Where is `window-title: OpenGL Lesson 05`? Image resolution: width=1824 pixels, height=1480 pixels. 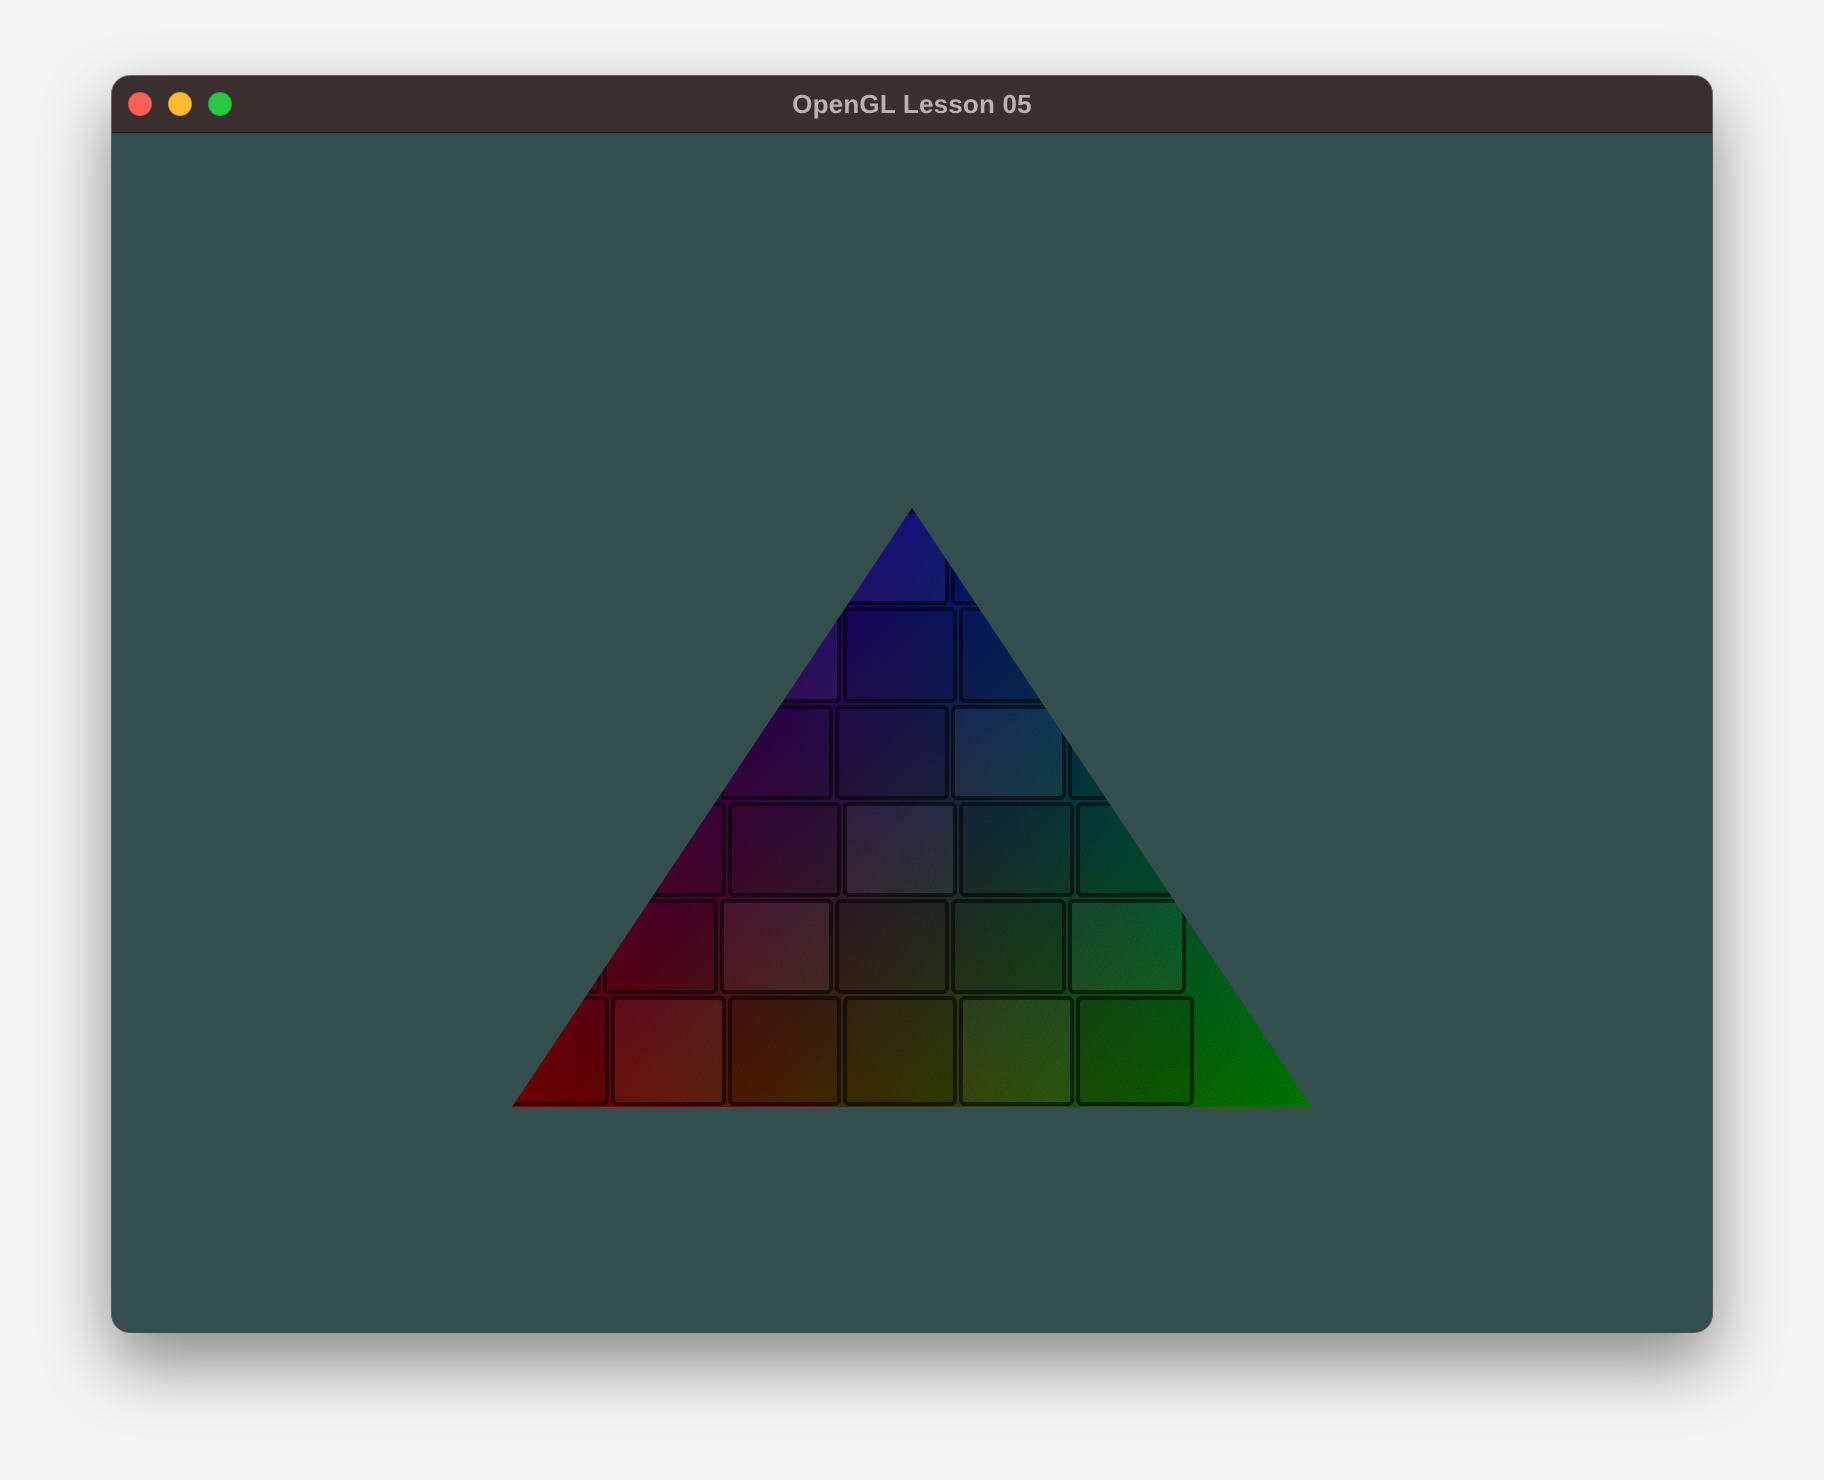 window-title: OpenGL Lesson 05 is located at coordinates (912, 104).